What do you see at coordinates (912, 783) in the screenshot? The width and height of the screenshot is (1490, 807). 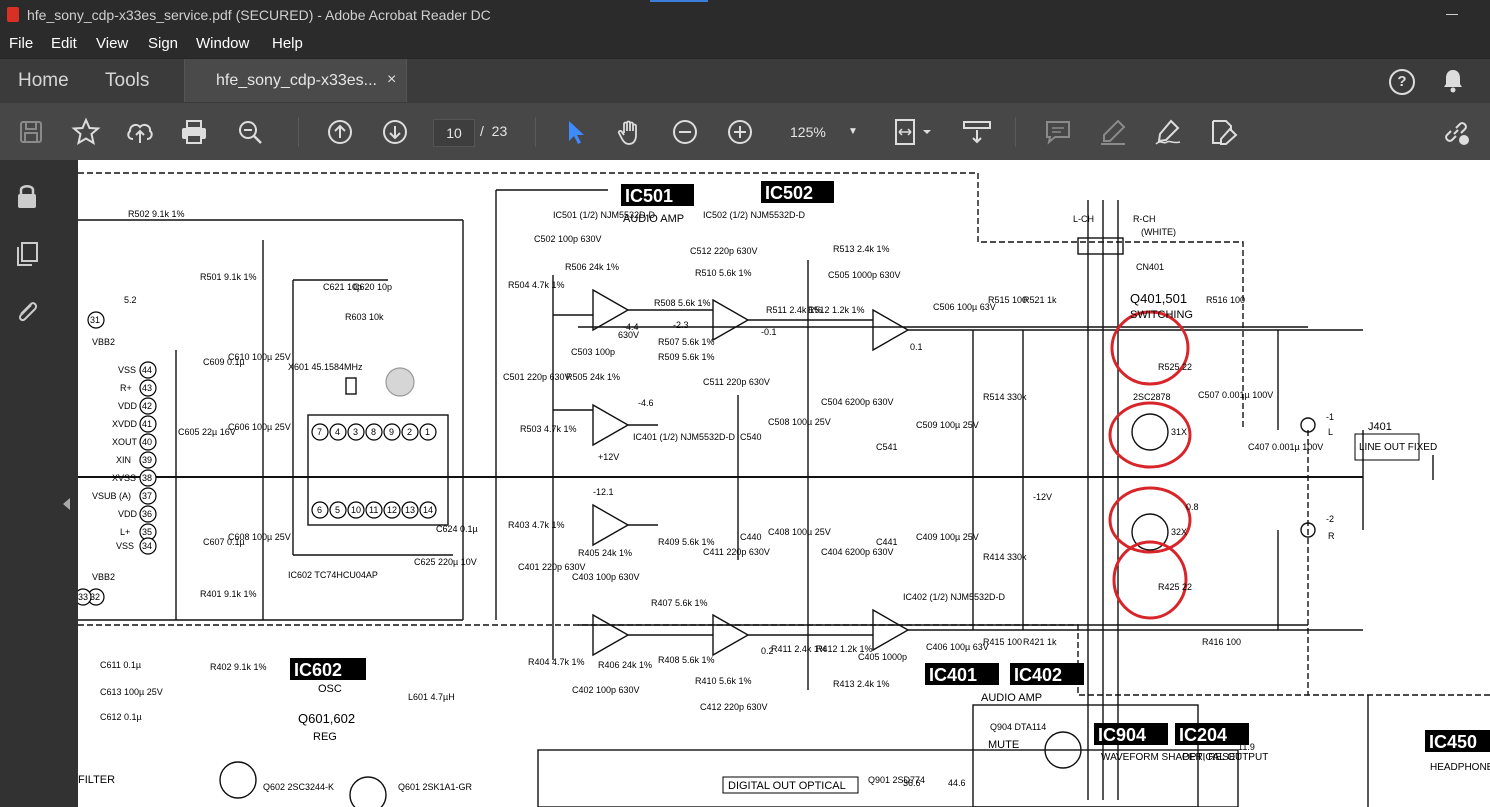 I see `svg-text: 36.6` at bounding box center [912, 783].